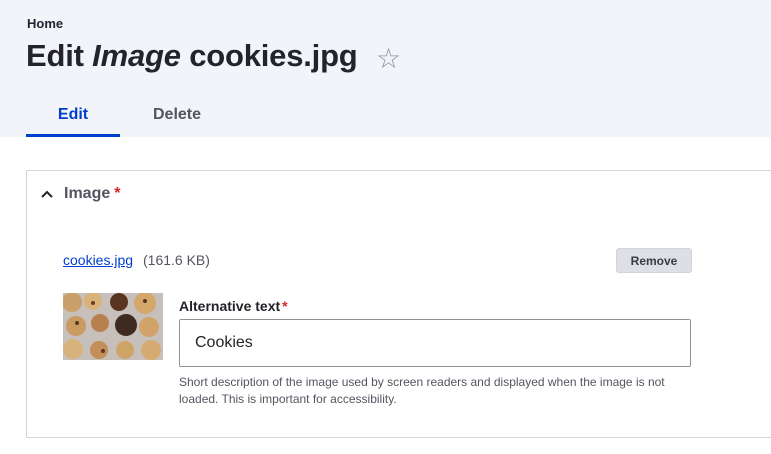  What do you see at coordinates (59, 55) in the screenshot?
I see `title-prefix: Edit` at bounding box center [59, 55].